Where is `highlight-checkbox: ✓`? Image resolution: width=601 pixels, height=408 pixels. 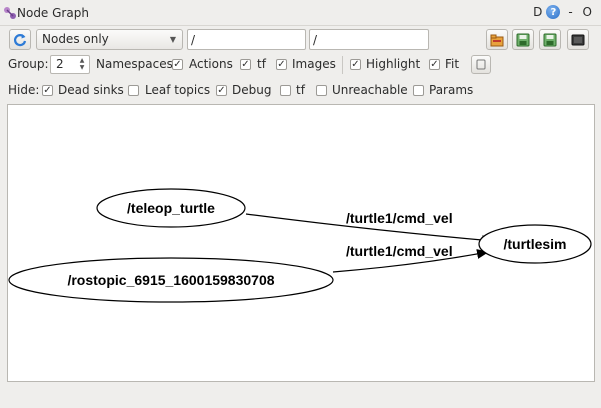 highlight-checkbox: ✓ is located at coordinates (355, 64).